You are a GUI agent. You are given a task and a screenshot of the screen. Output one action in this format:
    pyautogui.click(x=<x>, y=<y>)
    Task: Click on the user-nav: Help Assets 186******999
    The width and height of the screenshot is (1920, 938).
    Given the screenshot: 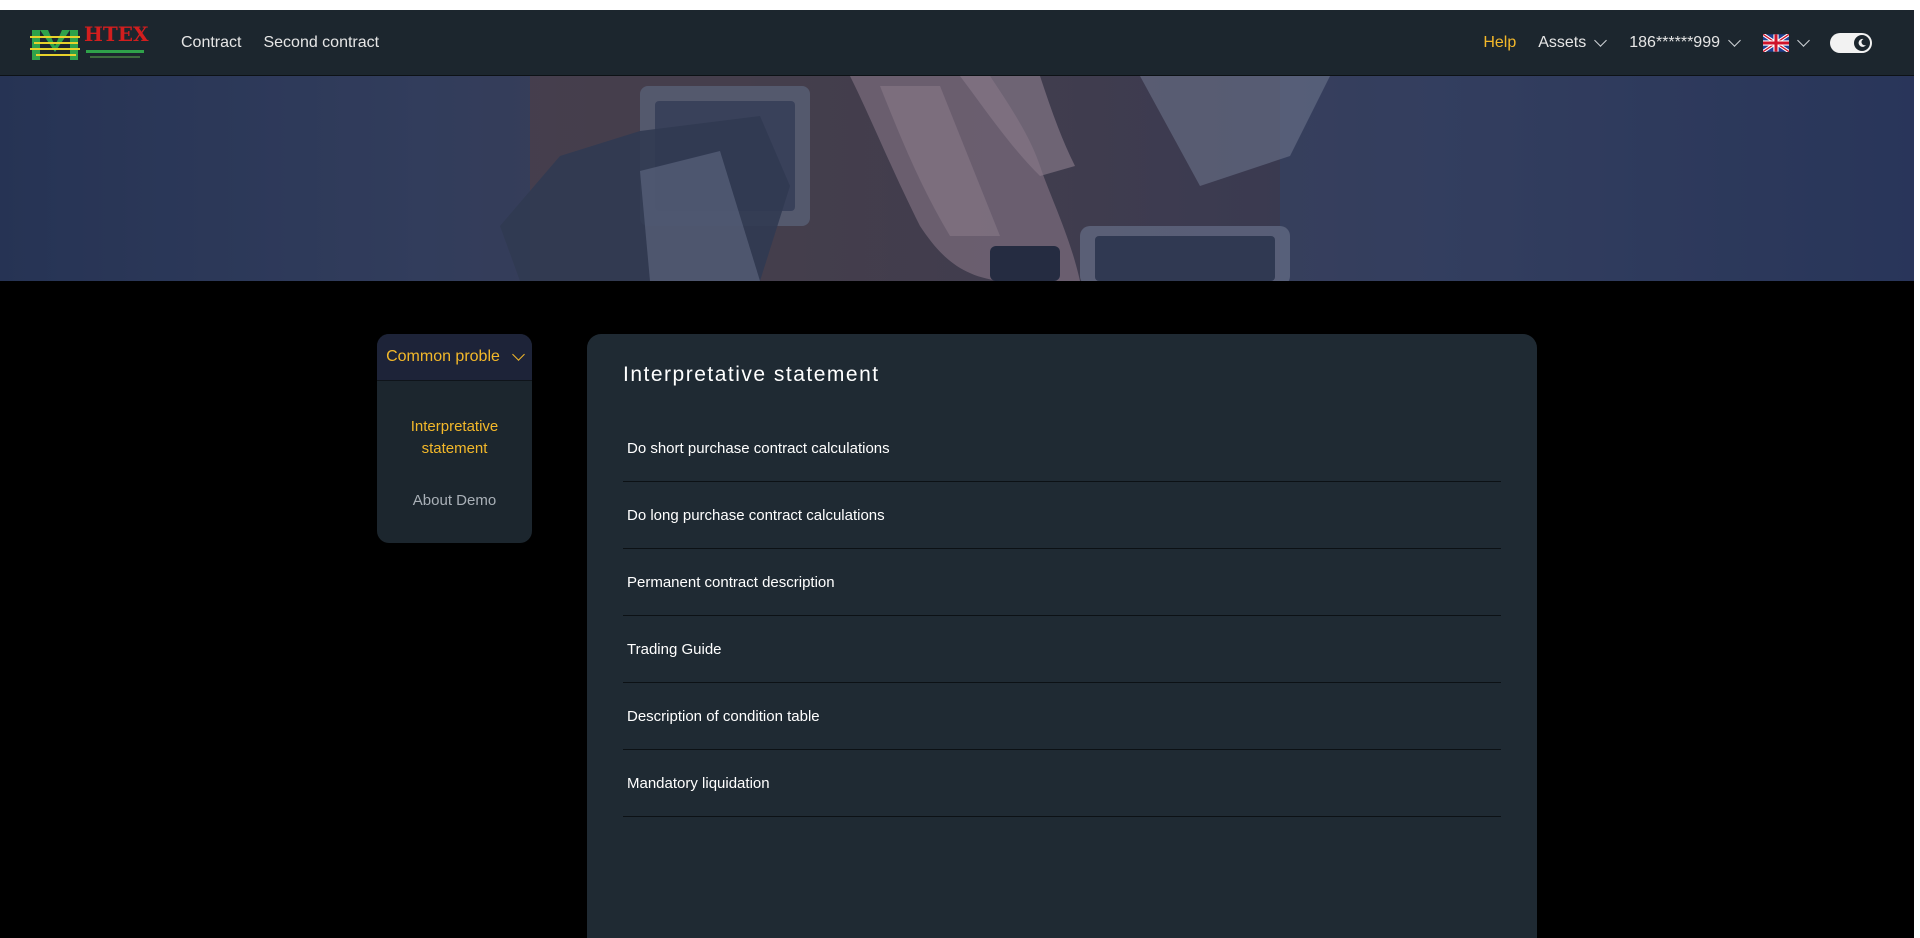 What is the action you would take?
    pyautogui.click(x=1698, y=43)
    